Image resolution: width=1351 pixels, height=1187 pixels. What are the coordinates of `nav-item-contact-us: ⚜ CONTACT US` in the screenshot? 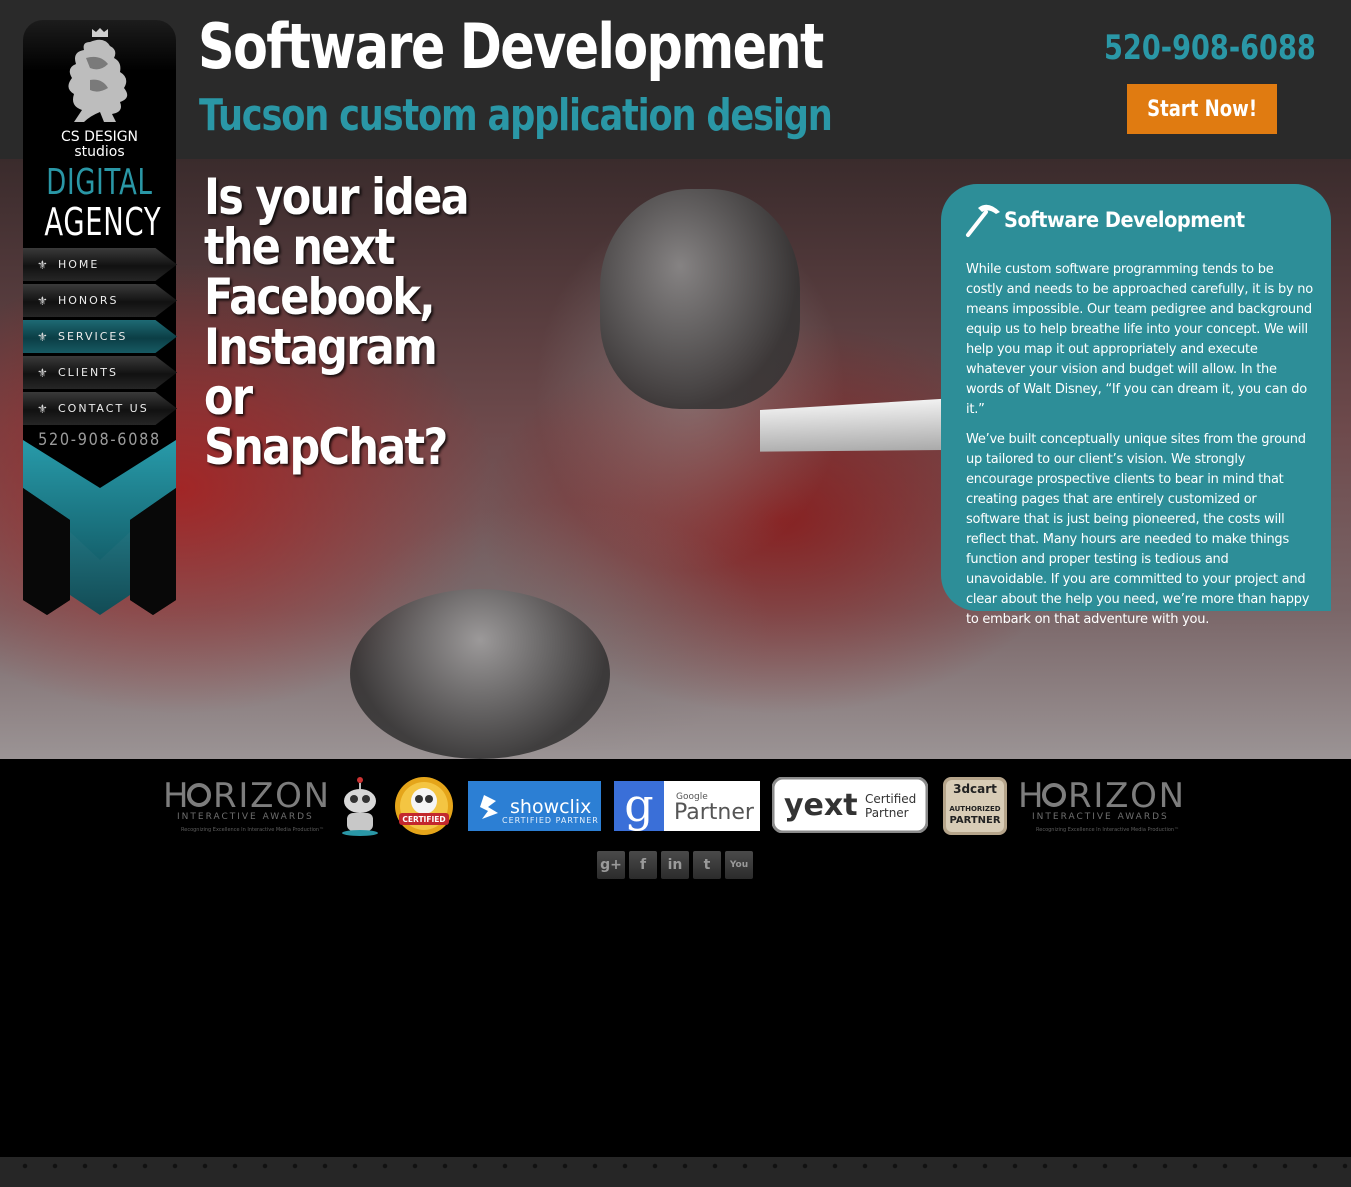 It's located at (100, 408).